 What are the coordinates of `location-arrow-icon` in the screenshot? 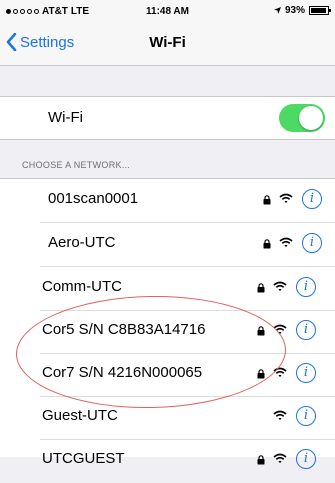 It's located at (277, 10).